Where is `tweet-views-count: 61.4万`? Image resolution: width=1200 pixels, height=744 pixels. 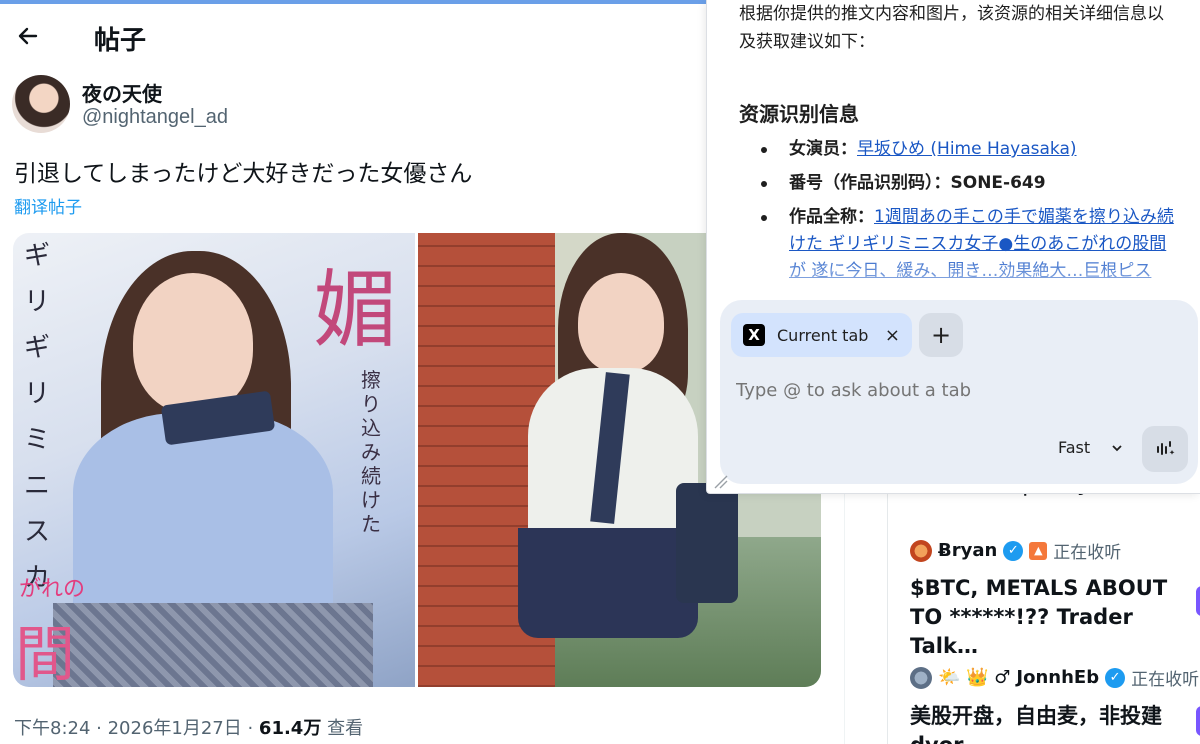
tweet-views-count: 61.4万 is located at coordinates (290, 728).